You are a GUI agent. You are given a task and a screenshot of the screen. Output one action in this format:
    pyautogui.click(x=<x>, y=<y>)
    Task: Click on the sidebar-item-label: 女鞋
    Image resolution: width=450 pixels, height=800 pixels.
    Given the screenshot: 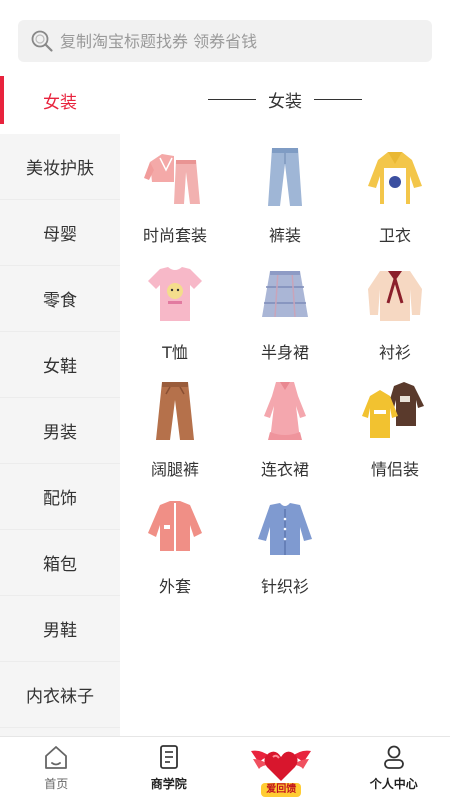 What is the action you would take?
    pyautogui.click(x=60, y=367)
    